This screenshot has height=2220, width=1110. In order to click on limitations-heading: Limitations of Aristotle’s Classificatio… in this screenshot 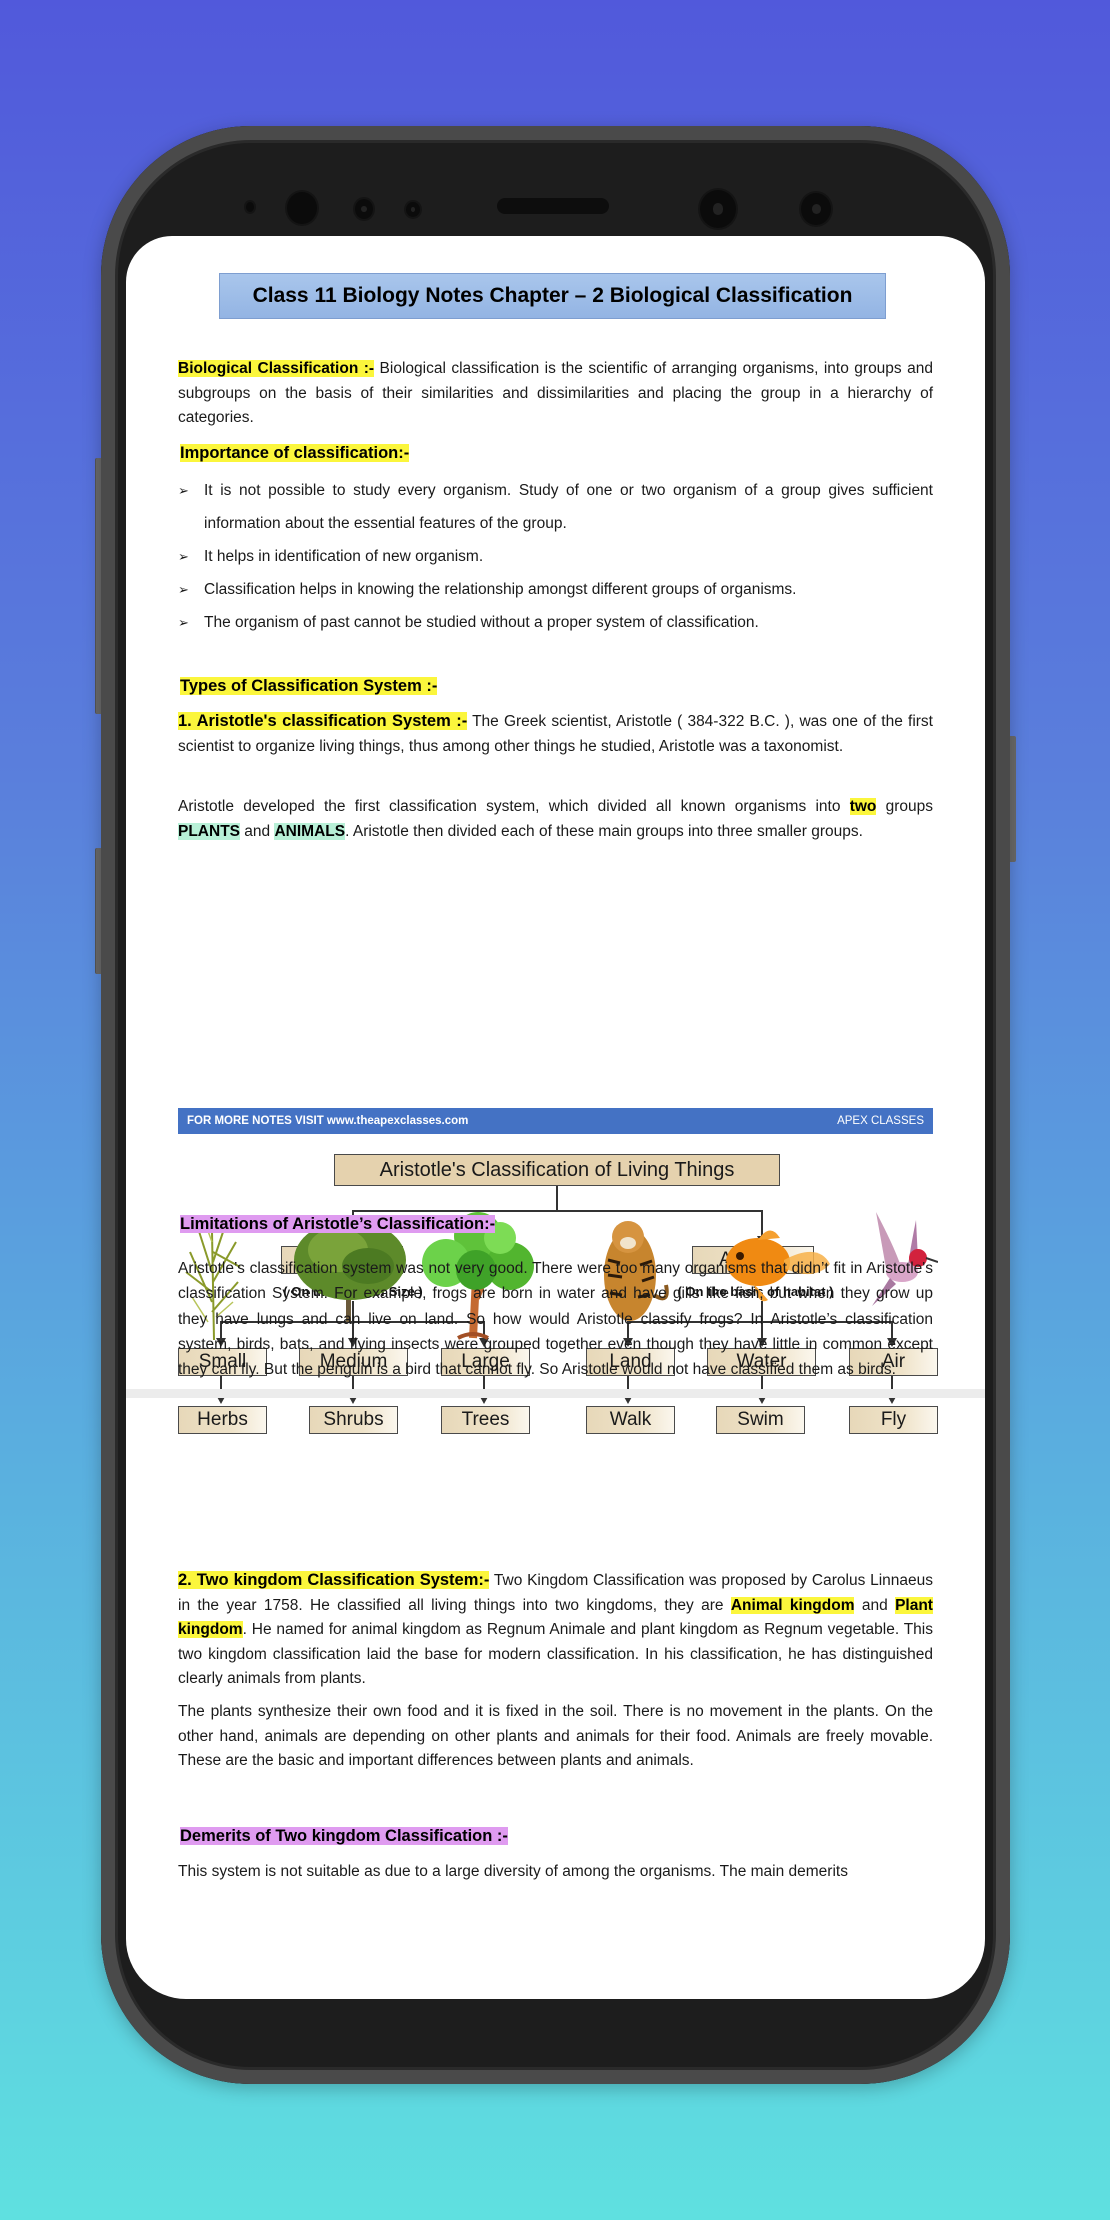, I will do `click(337, 1224)`.